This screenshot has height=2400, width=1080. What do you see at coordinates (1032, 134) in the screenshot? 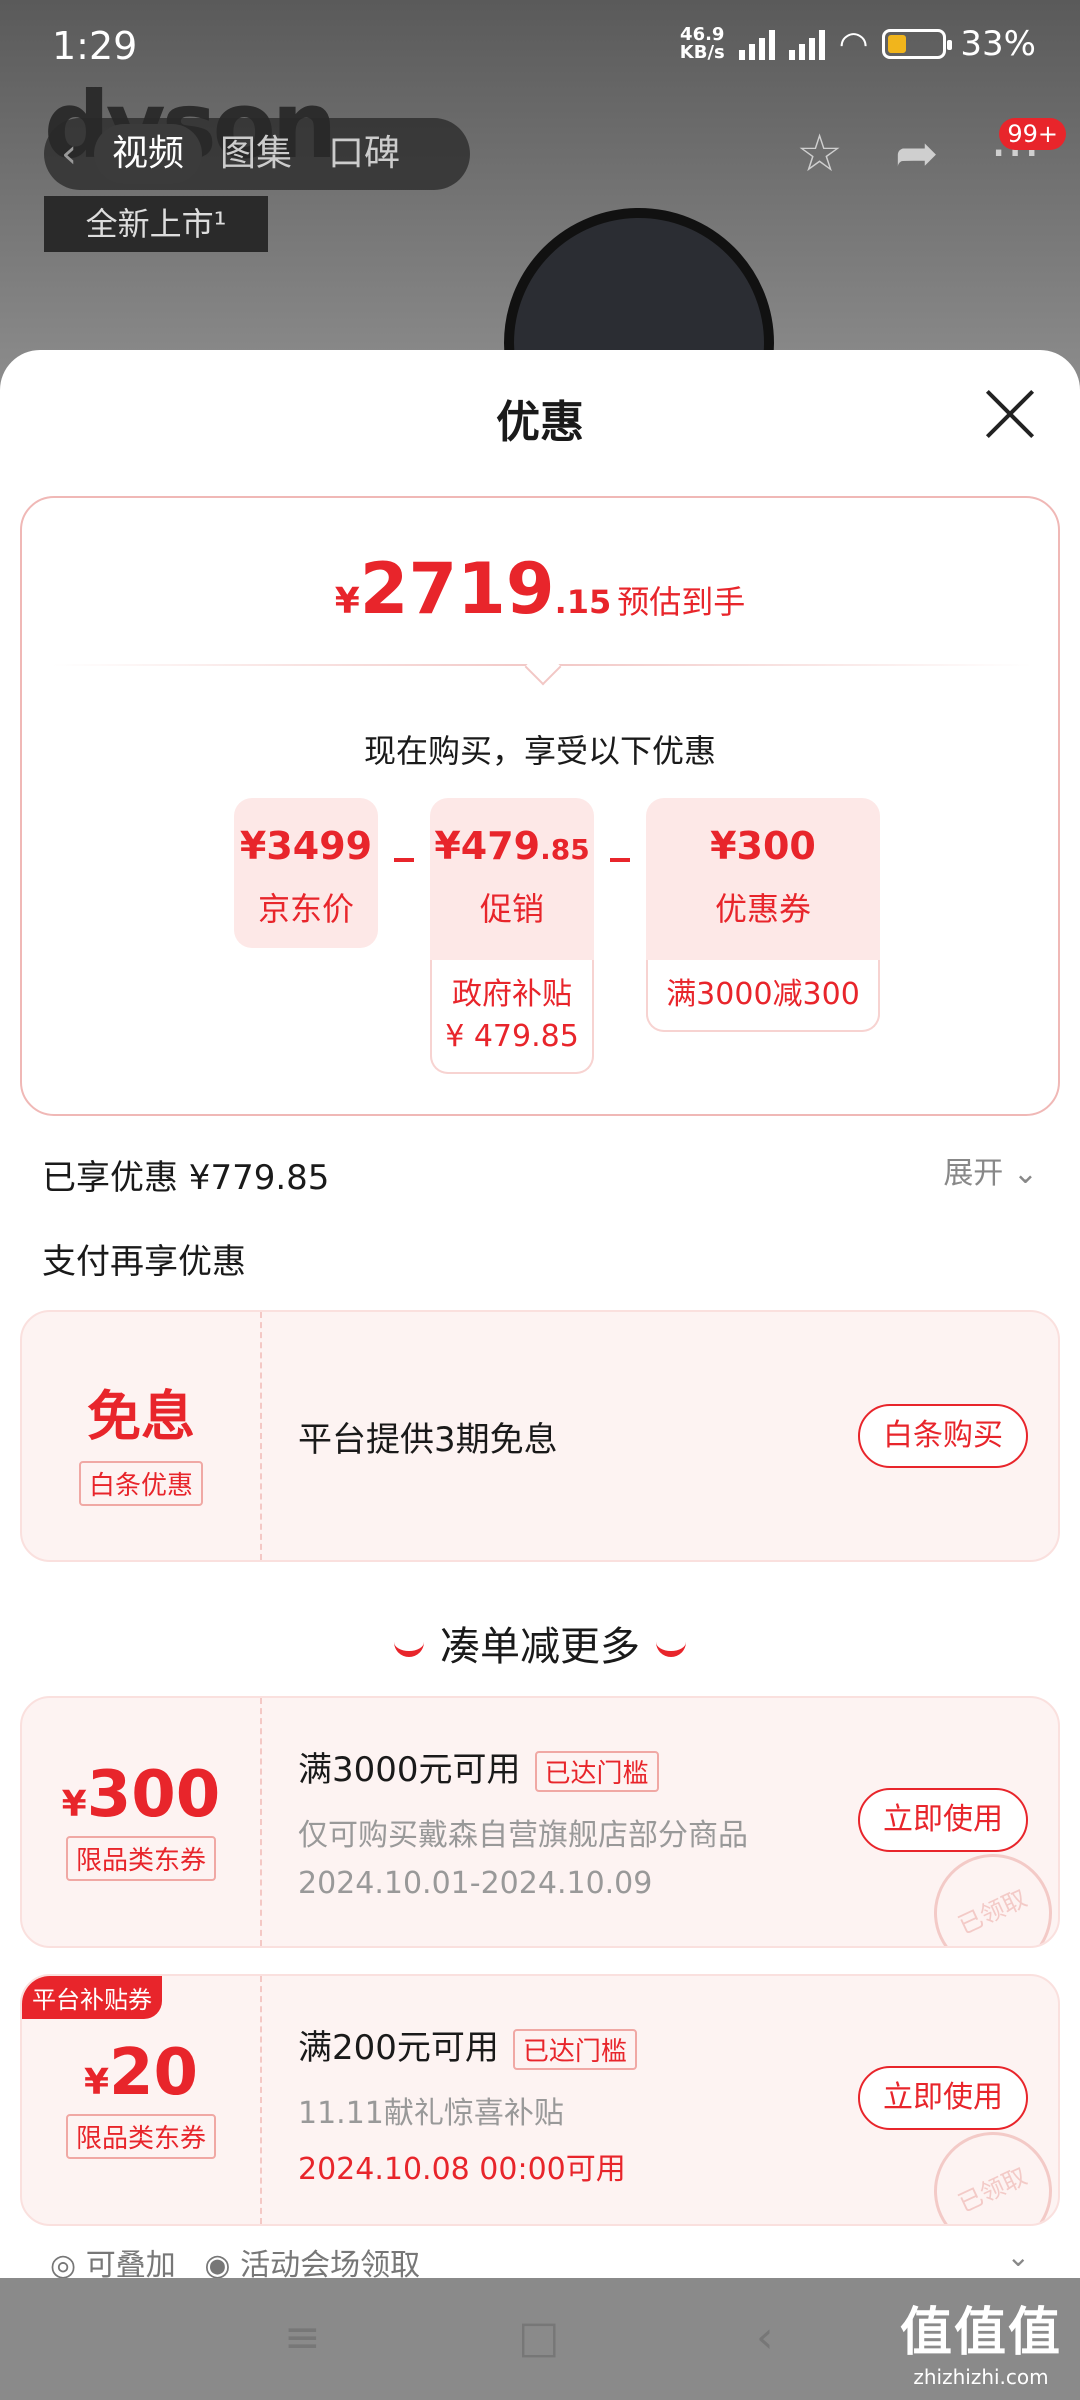
I see `notification-badge: 99+` at bounding box center [1032, 134].